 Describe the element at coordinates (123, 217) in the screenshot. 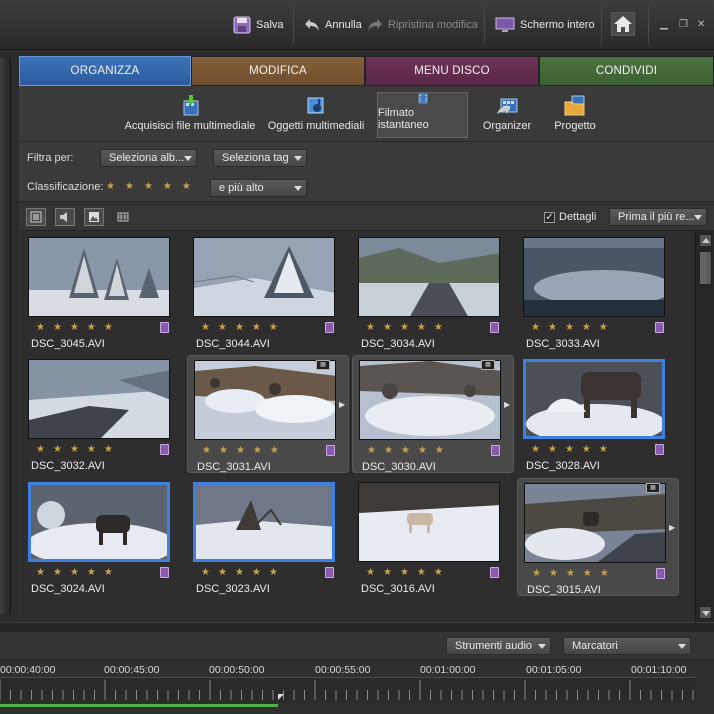

I see `grid-view-toggle` at that location.